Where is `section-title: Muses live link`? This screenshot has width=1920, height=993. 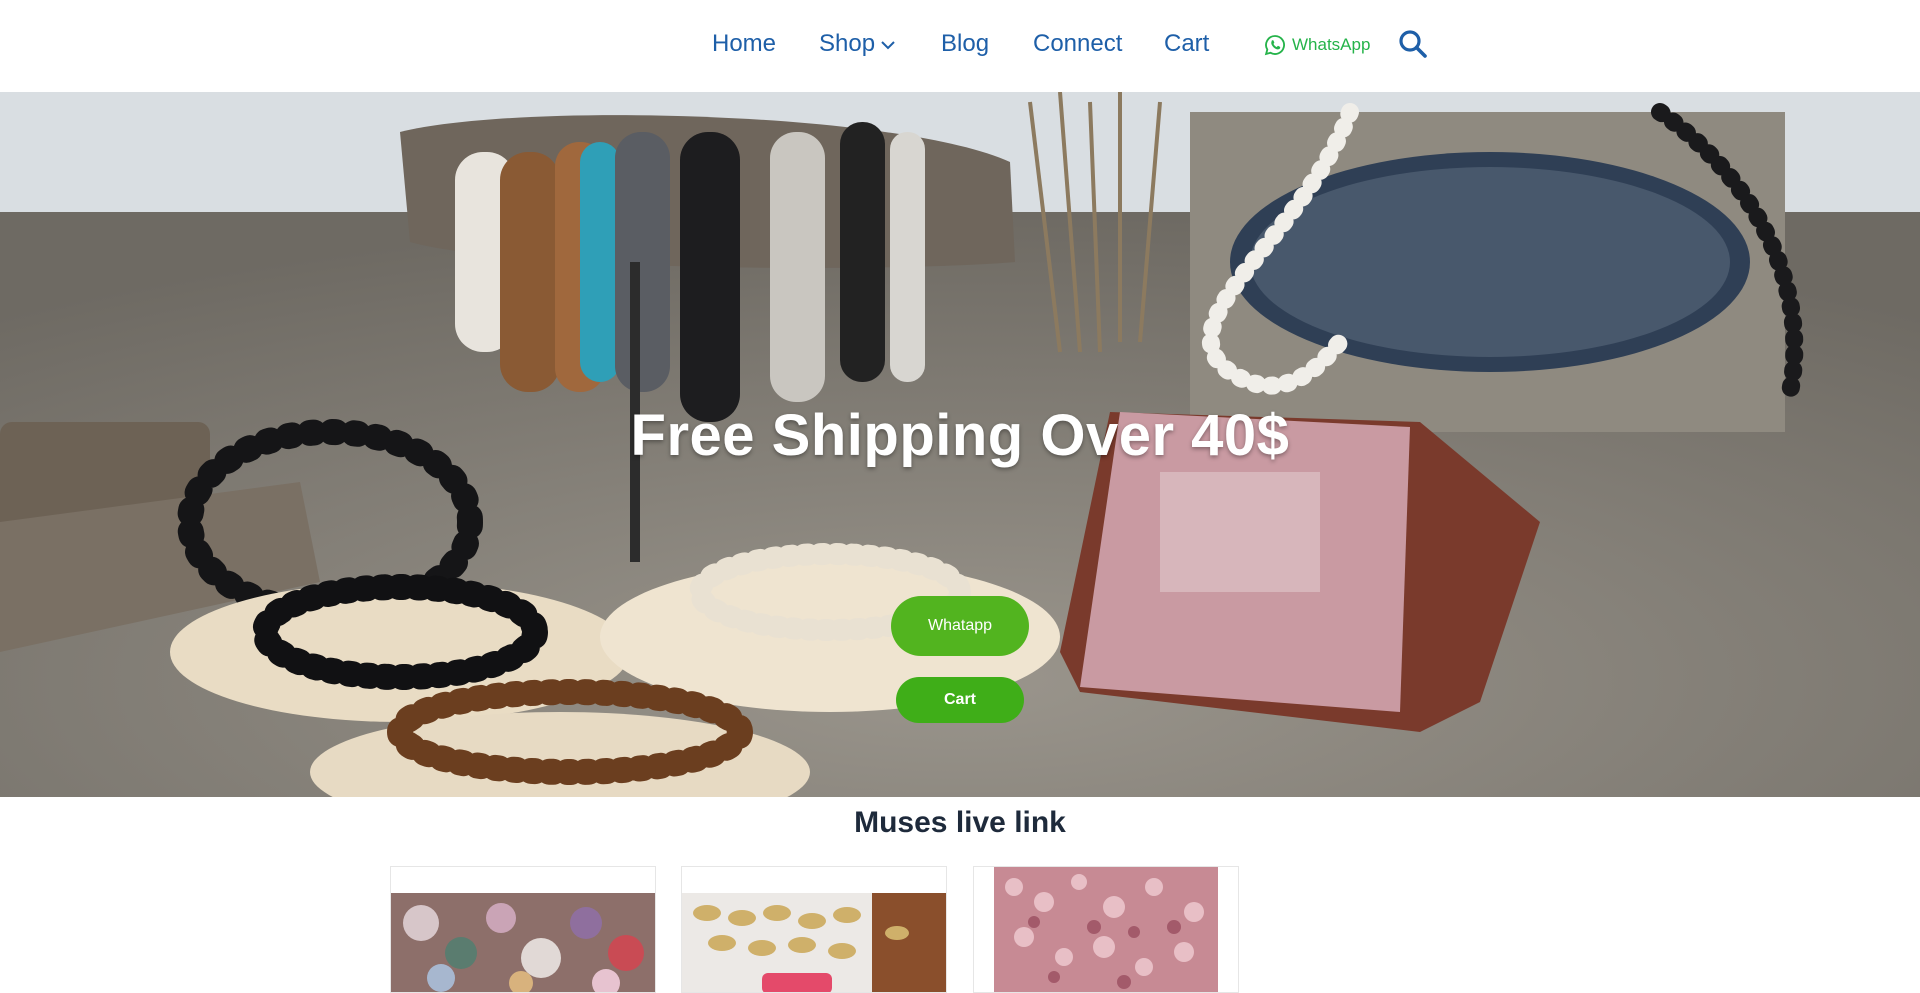 section-title: Muses live link is located at coordinates (960, 822).